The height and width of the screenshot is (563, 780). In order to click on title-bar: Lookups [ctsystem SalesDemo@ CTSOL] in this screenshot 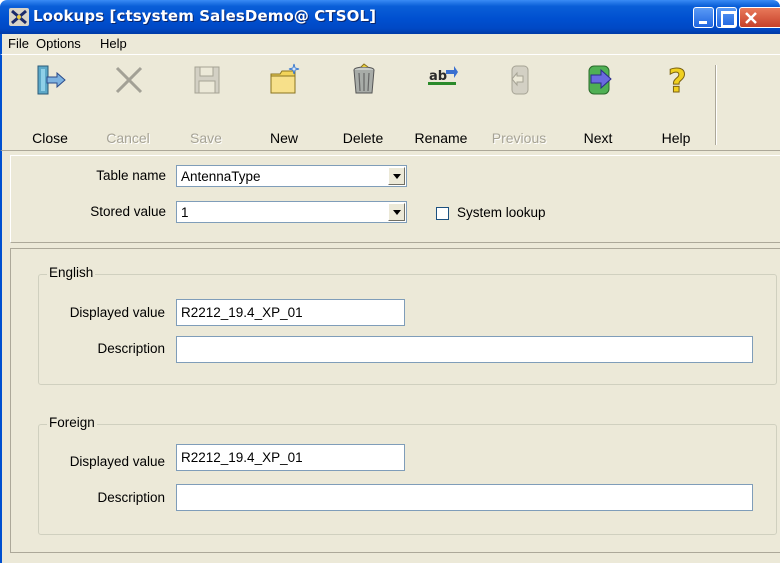, I will do `click(390, 17)`.